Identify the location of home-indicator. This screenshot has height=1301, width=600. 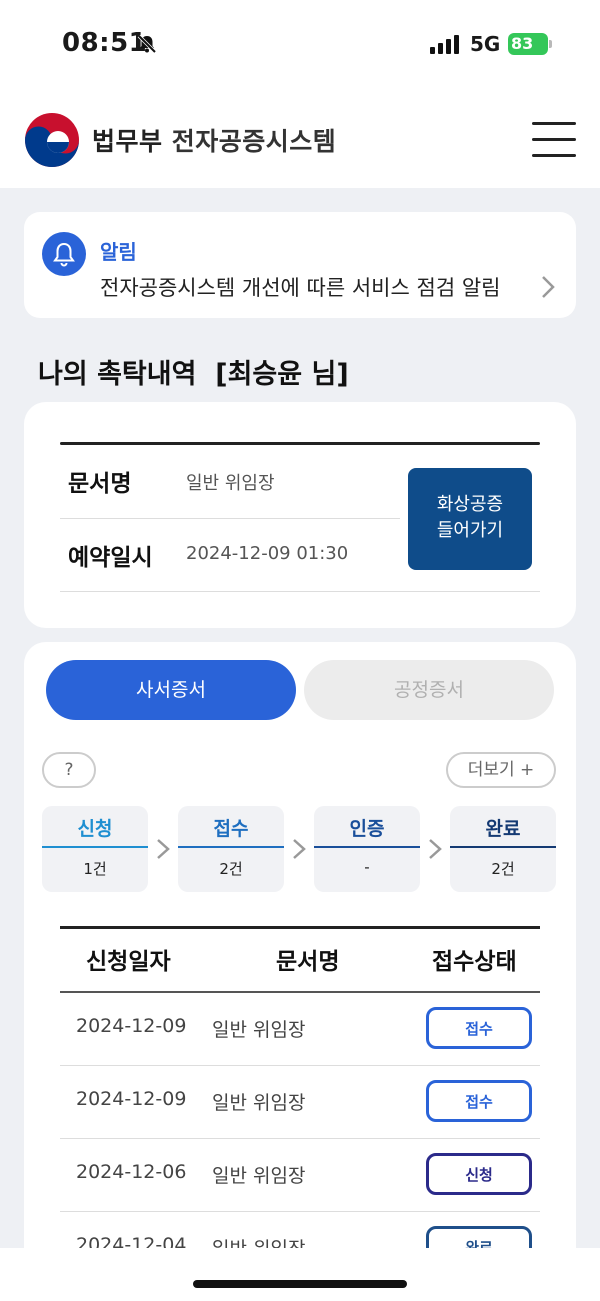
(300, 1284).